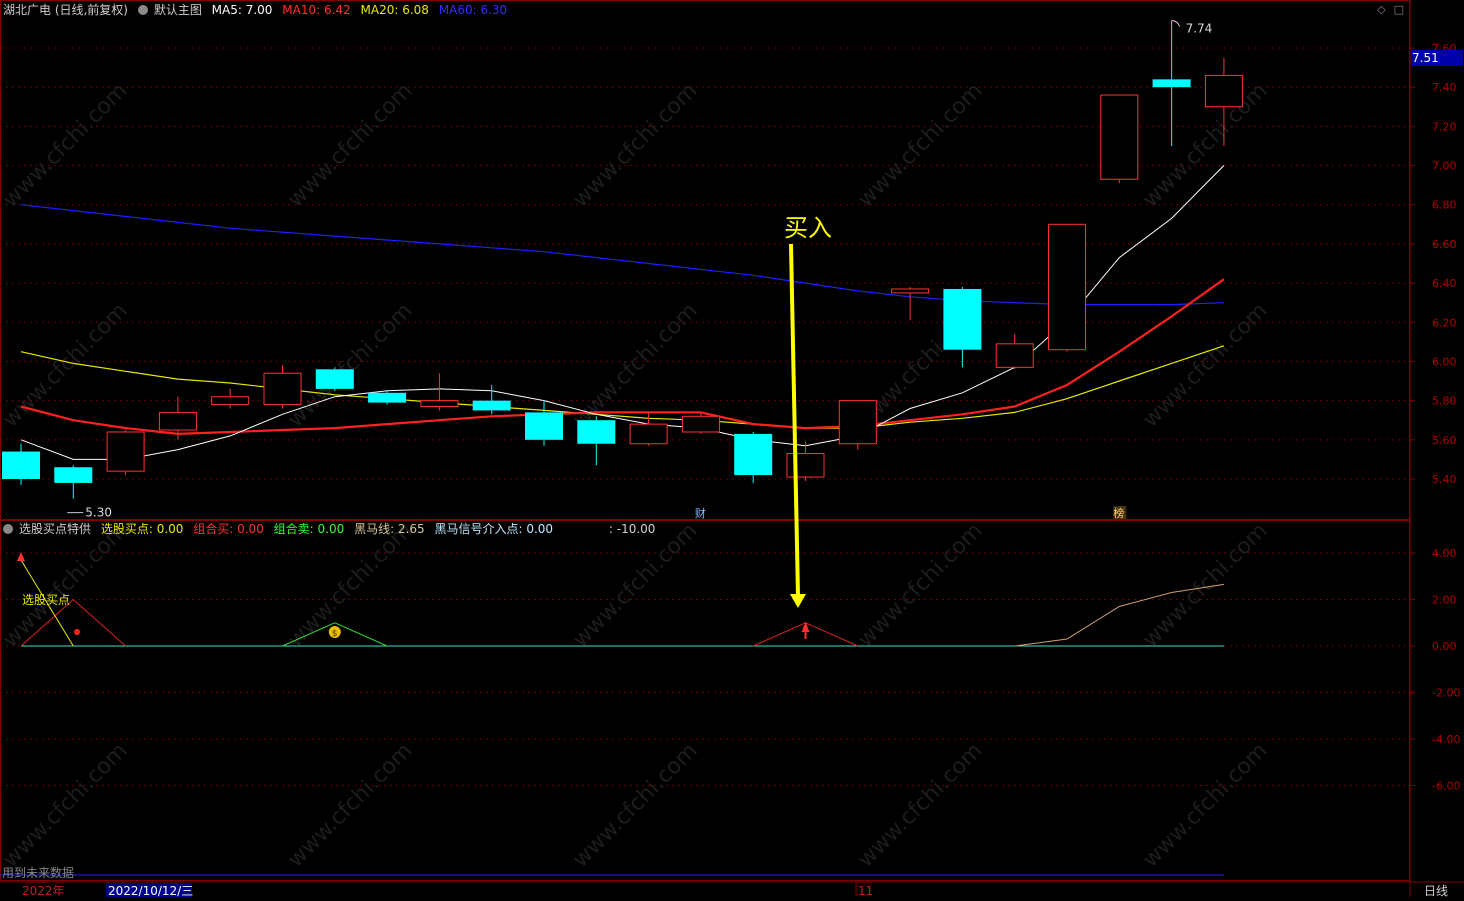 The height and width of the screenshot is (901, 1464). I want to click on ma5-readout: MA5: 7.00, so click(242, 10).